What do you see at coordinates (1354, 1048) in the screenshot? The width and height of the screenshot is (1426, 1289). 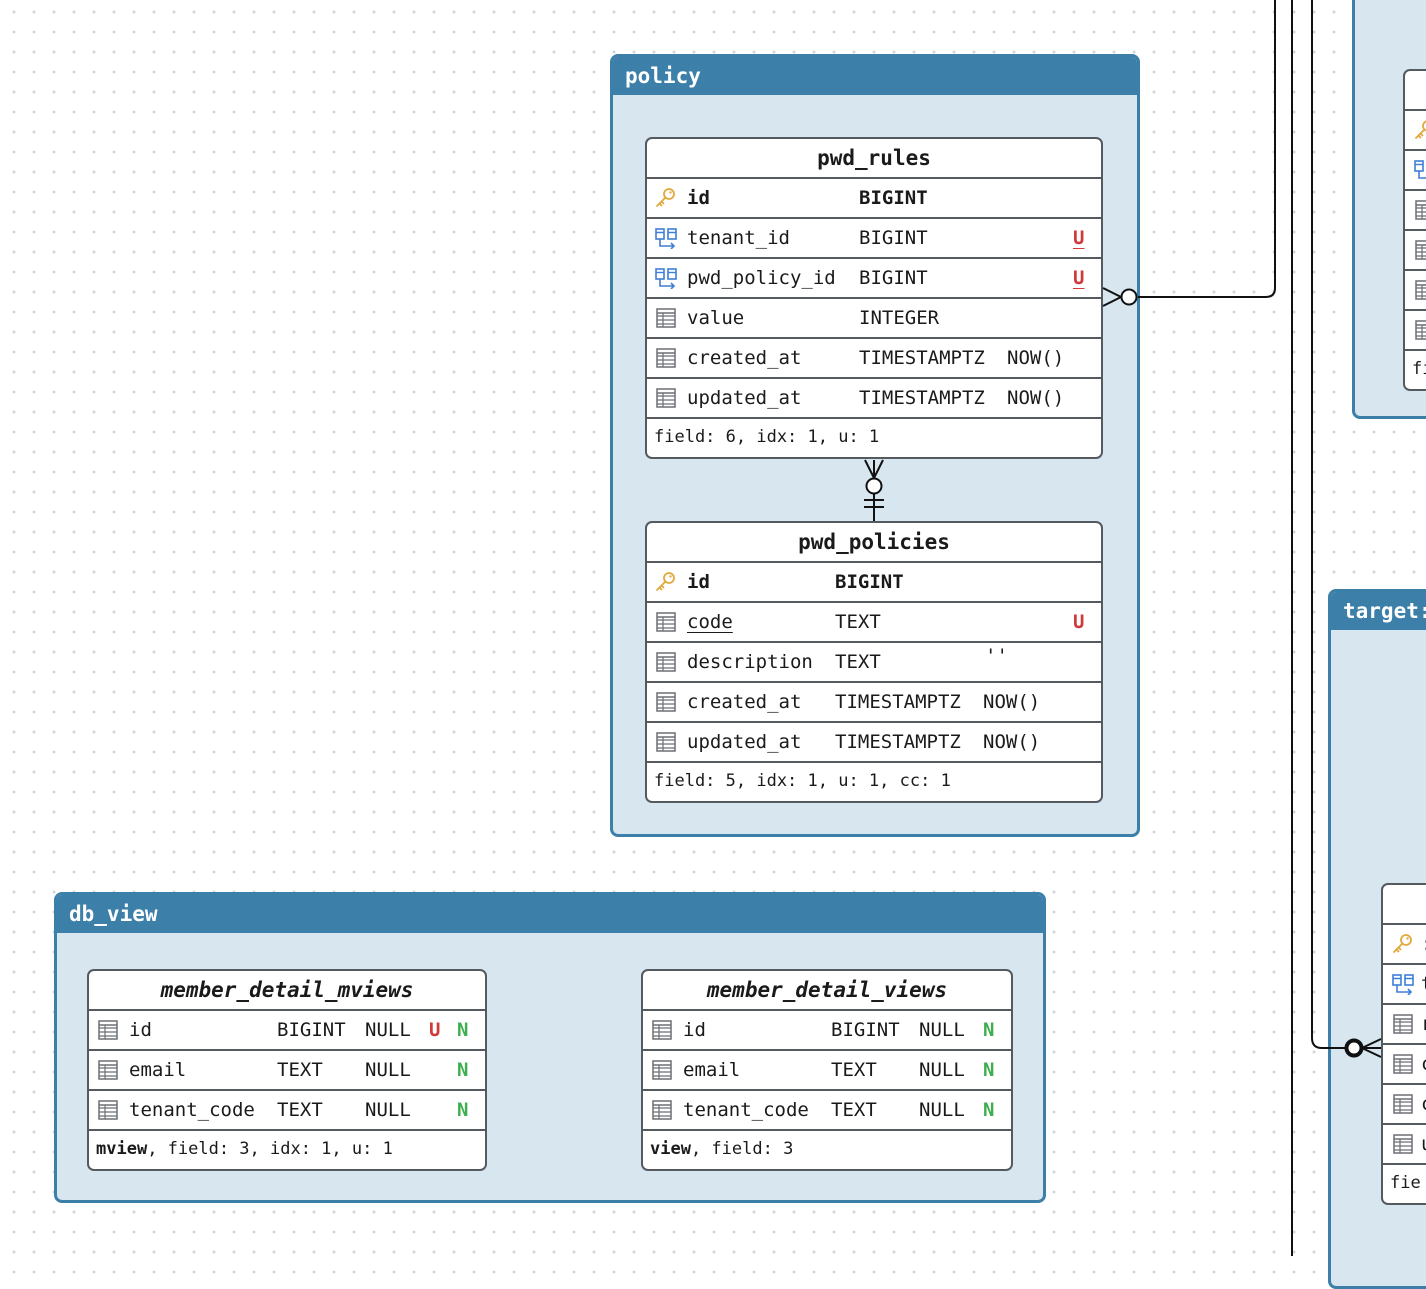 I see `edge-right-target-marker` at bounding box center [1354, 1048].